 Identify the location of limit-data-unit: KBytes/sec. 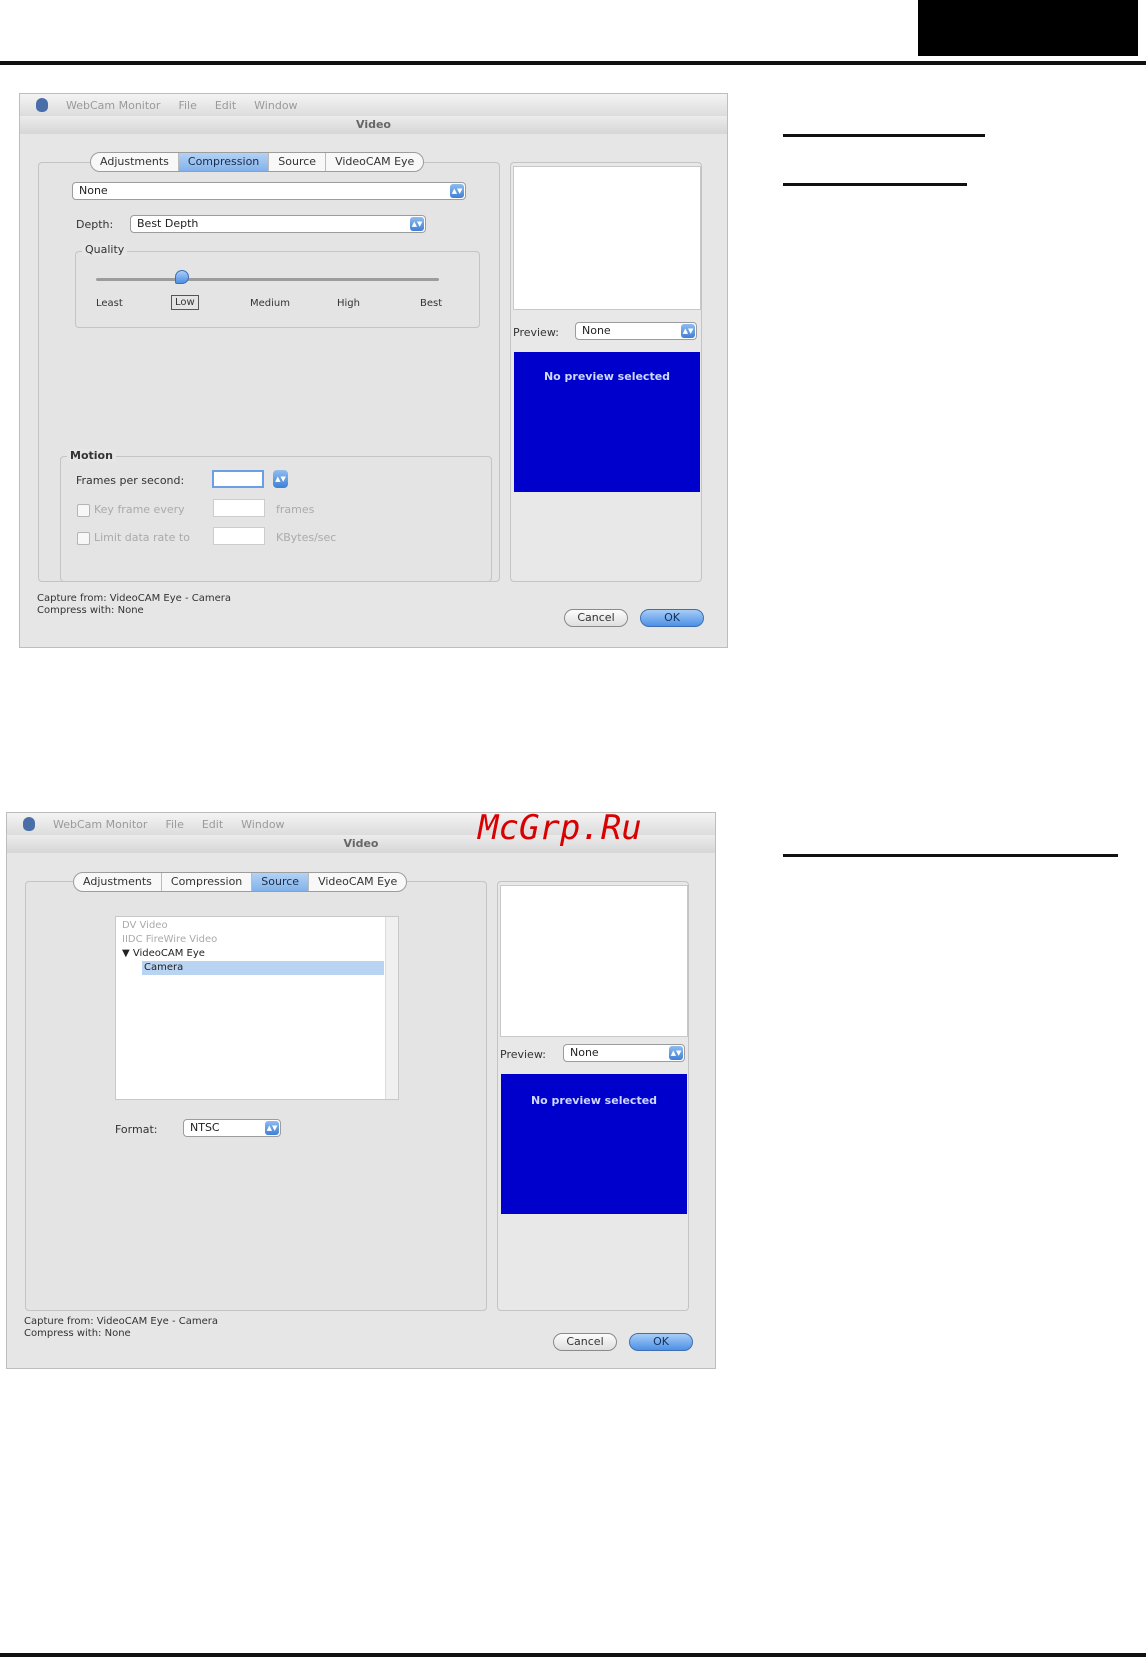
(306, 537).